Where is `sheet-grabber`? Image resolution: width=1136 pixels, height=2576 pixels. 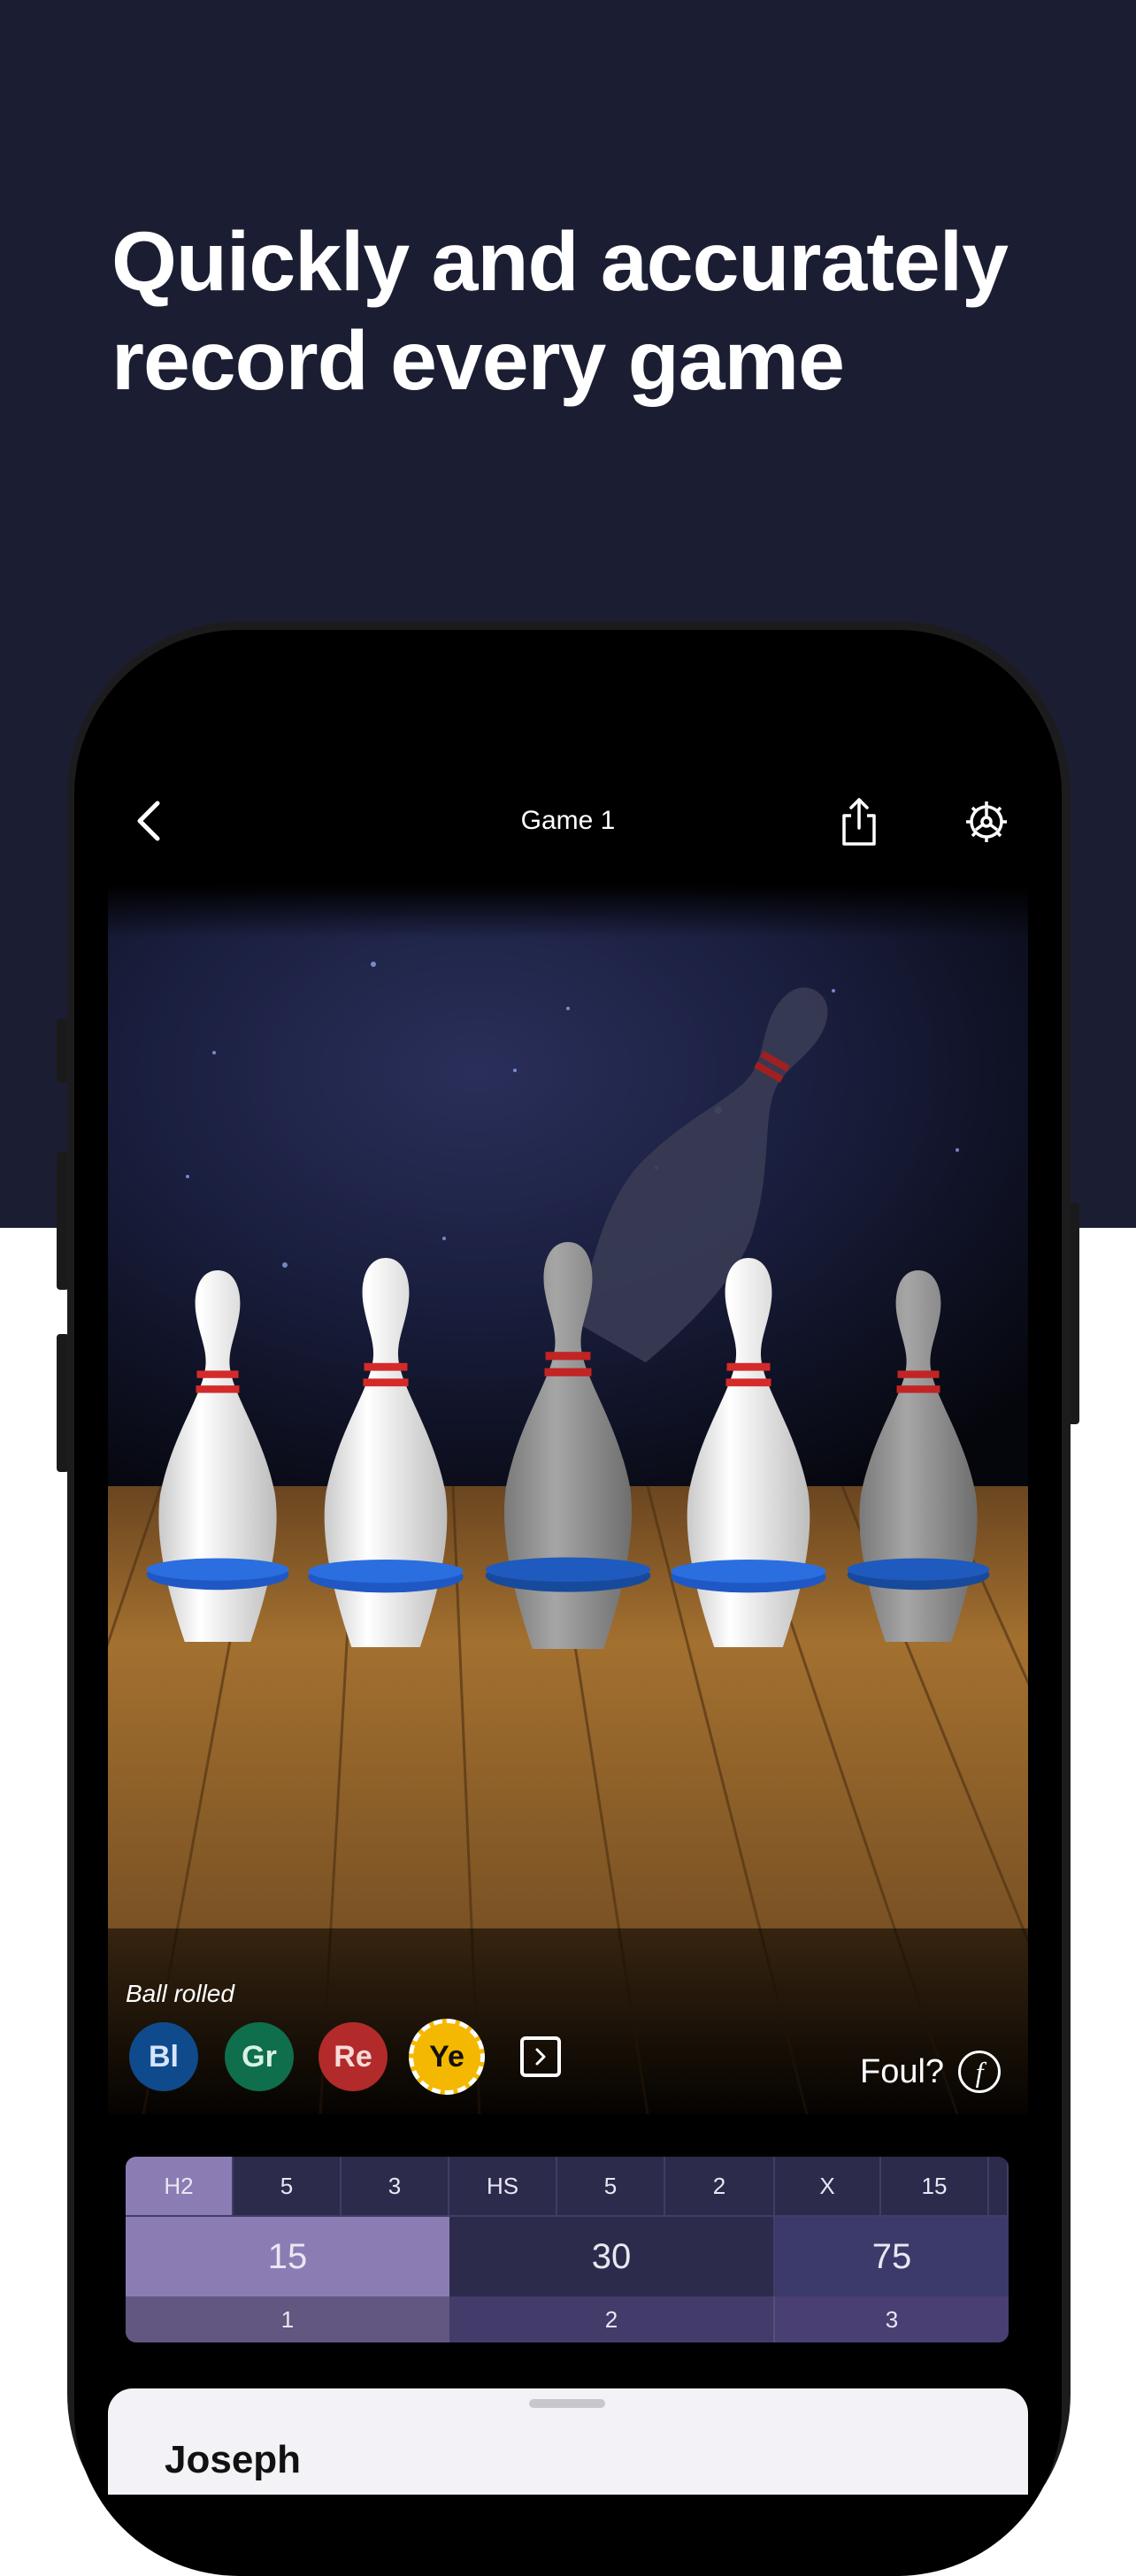 sheet-grabber is located at coordinates (567, 2403).